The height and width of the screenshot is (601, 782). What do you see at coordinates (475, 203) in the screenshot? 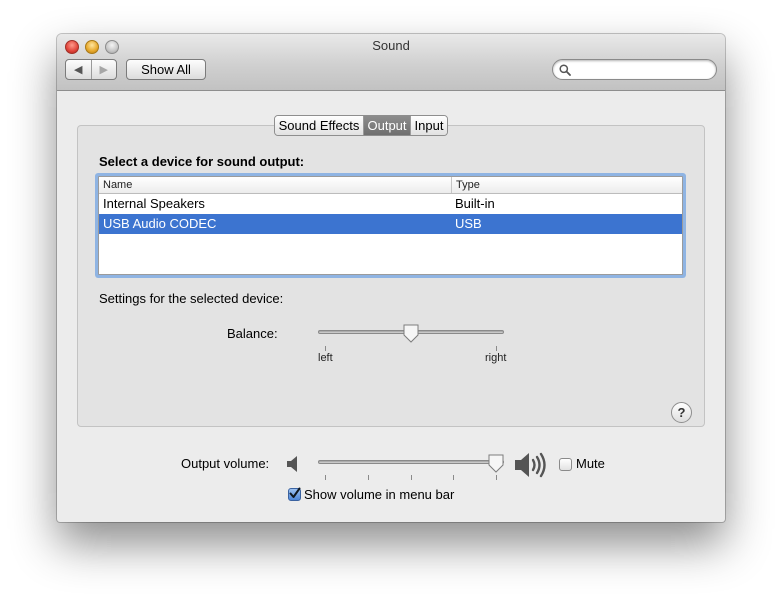
I see `device-type: Built-in` at bounding box center [475, 203].